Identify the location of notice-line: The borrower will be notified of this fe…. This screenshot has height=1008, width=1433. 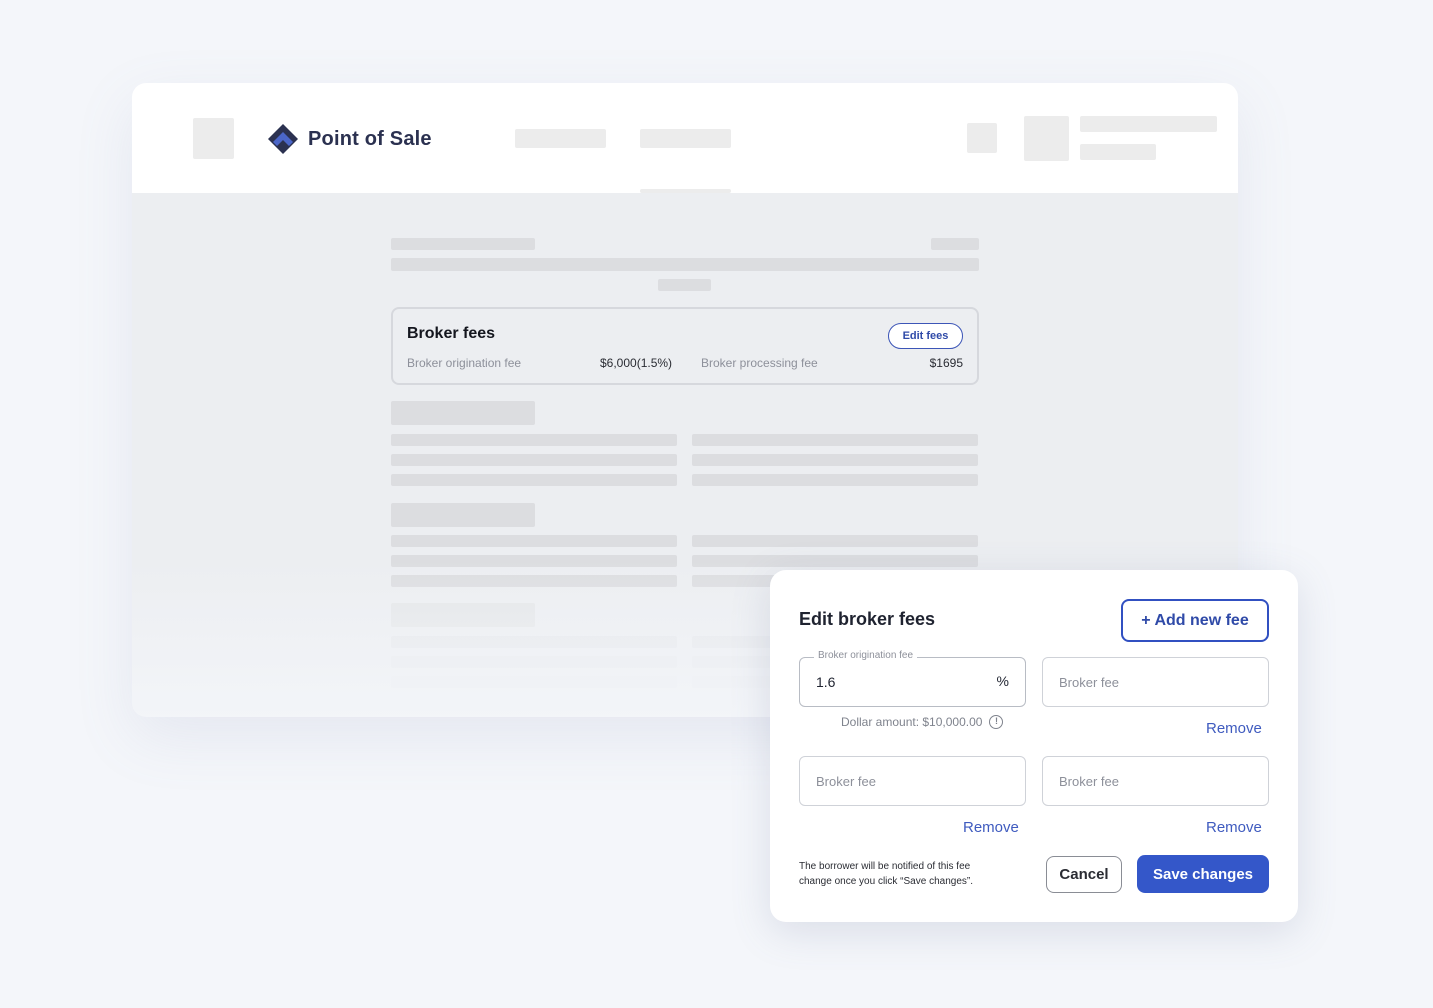
(885, 866).